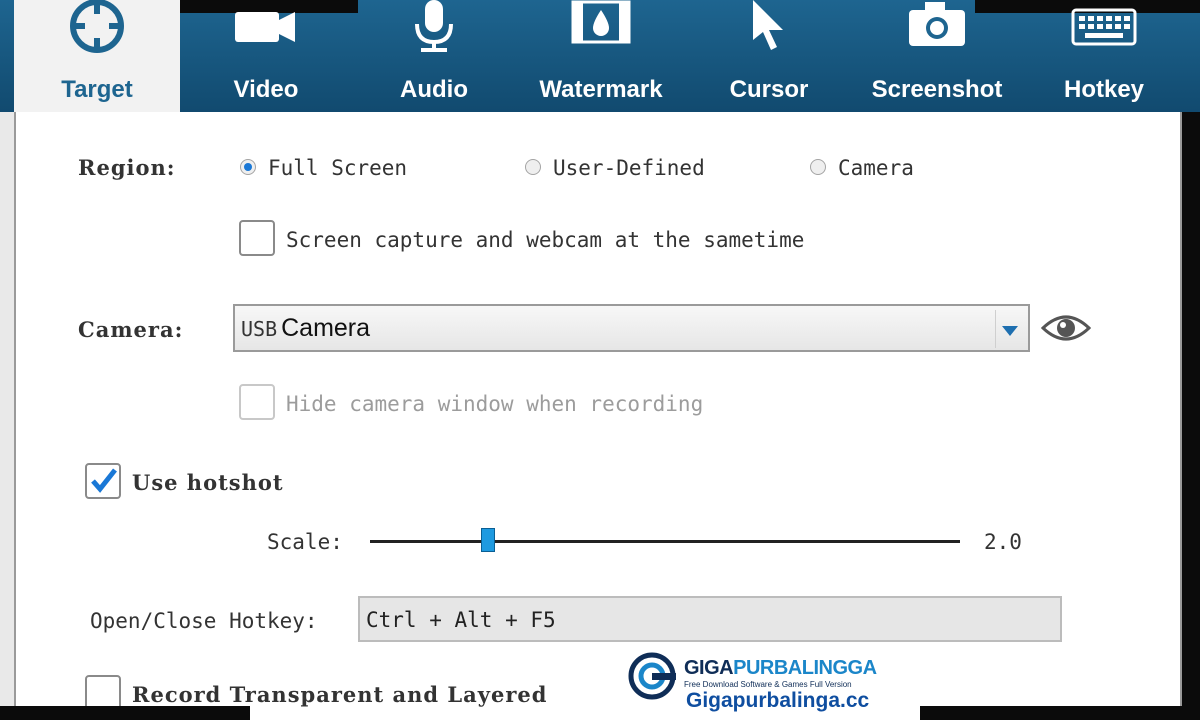 Image resolution: width=1200 pixels, height=720 pixels. I want to click on video-camera-icon, so click(265, 27).